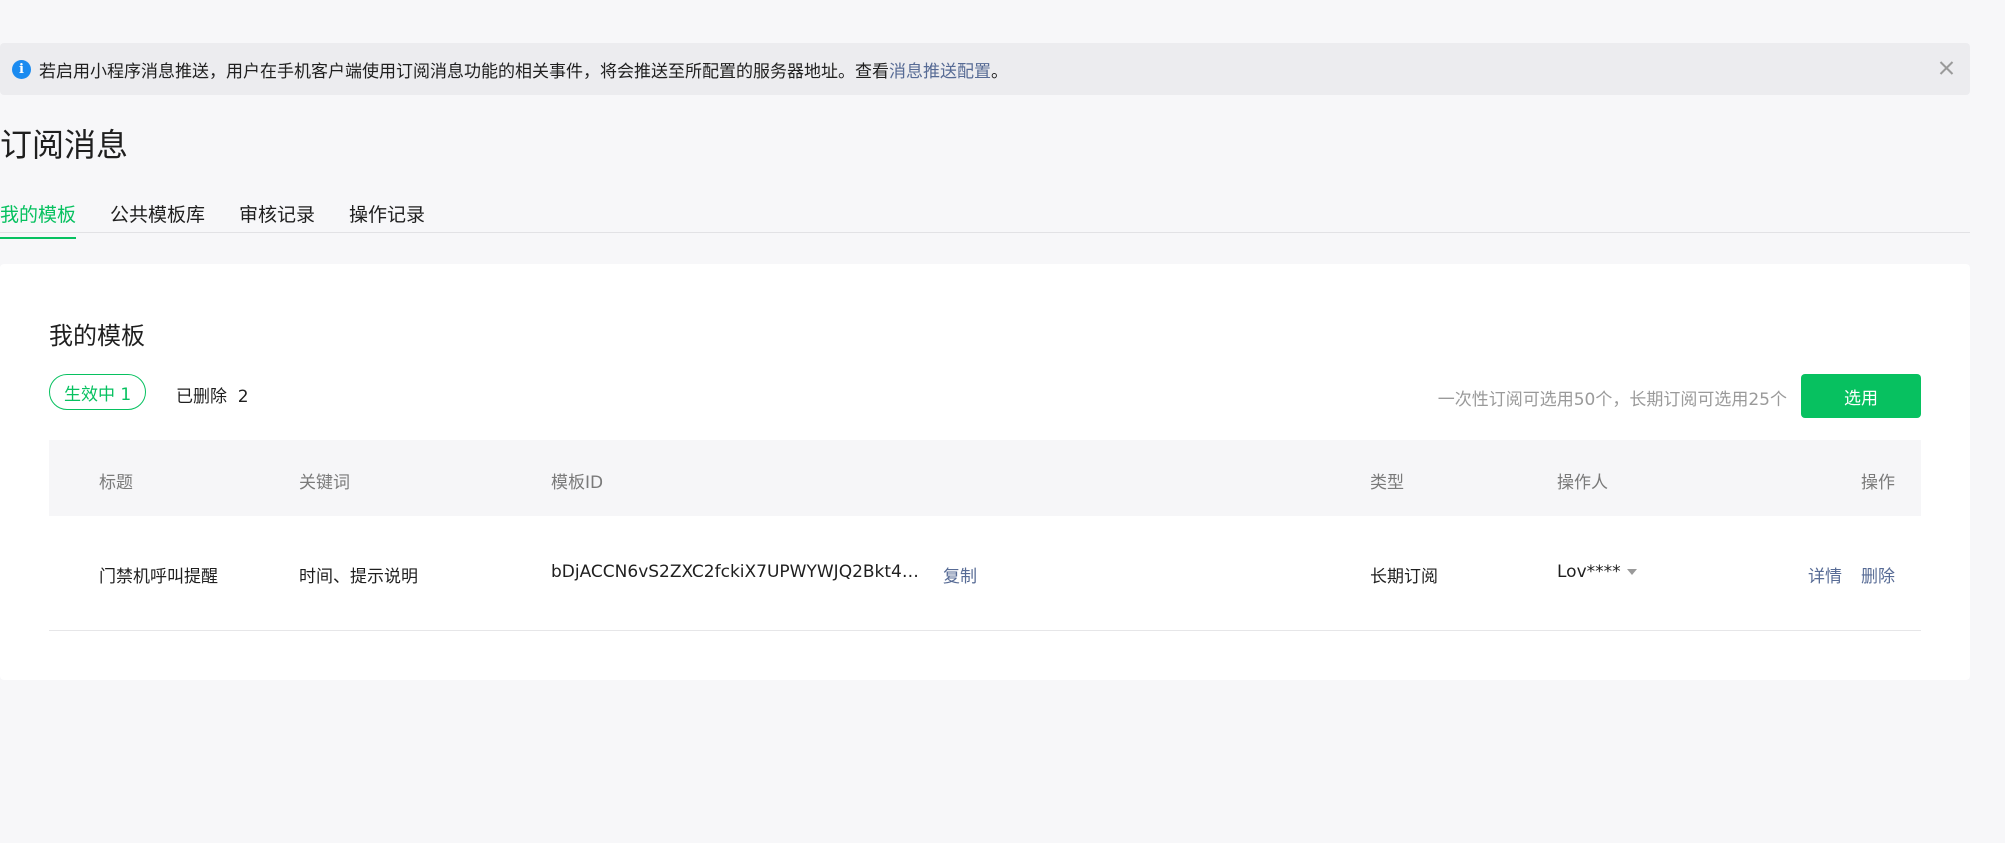  What do you see at coordinates (999, 71) in the screenshot?
I see `notice-suffix: 。` at bounding box center [999, 71].